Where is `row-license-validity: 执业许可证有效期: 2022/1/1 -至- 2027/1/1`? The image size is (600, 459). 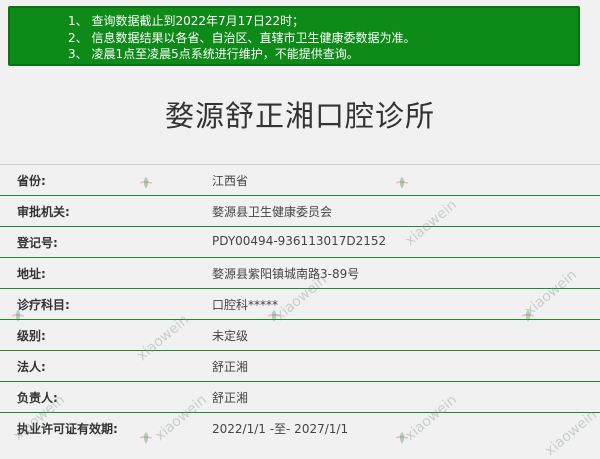 row-license-validity: 执业许可证有效期: 2022/1/1 -至- 2027/1/1 is located at coordinates (300, 427).